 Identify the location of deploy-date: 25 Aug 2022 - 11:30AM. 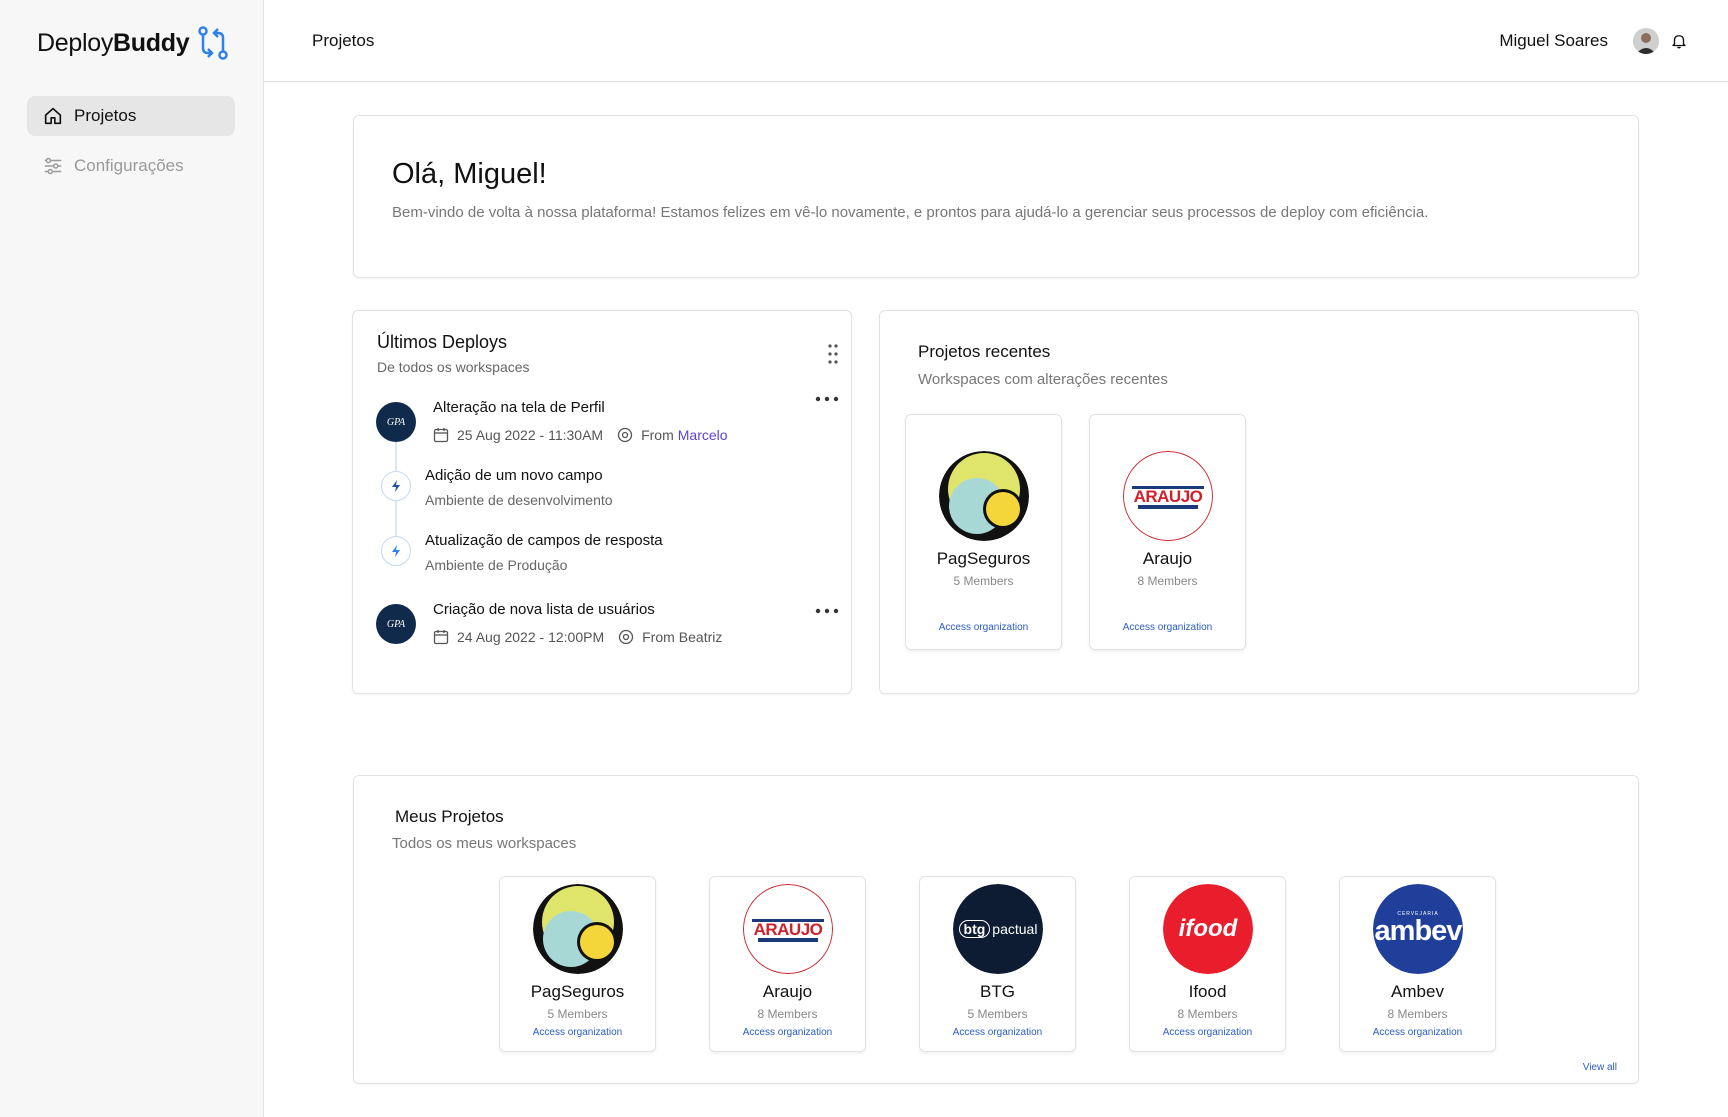
(530, 435).